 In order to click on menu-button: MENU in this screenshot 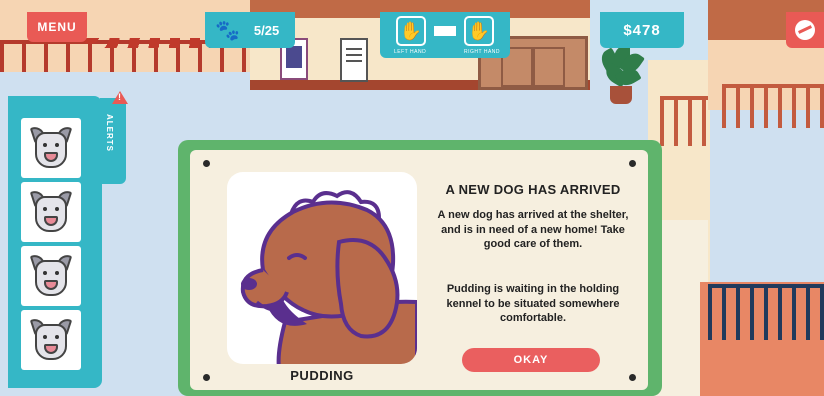, I will do `click(57, 27)`.